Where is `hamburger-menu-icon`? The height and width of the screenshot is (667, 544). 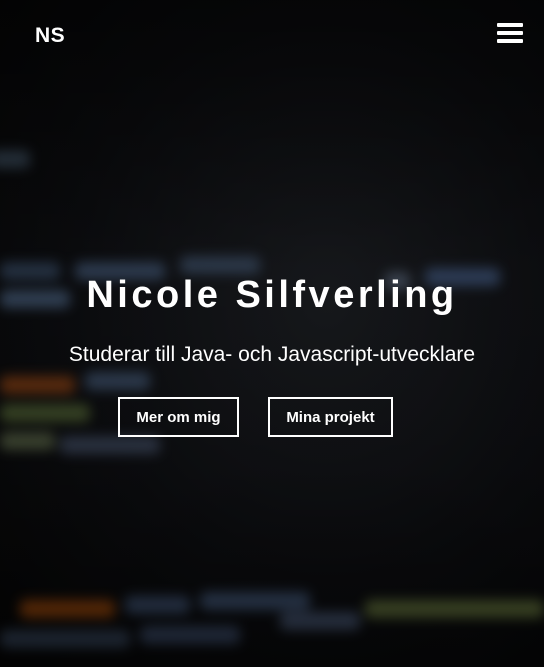
hamburger-menu-icon is located at coordinates (510, 34).